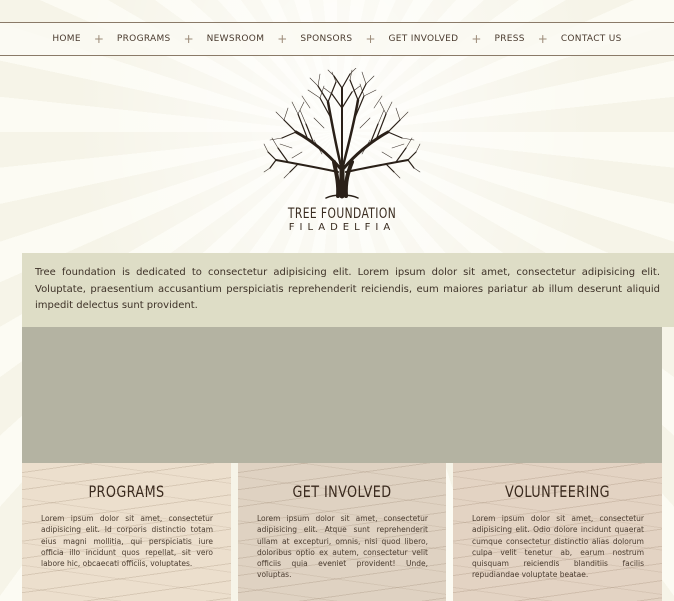  I want to click on nav-programs: PROGRAMS, so click(144, 39).